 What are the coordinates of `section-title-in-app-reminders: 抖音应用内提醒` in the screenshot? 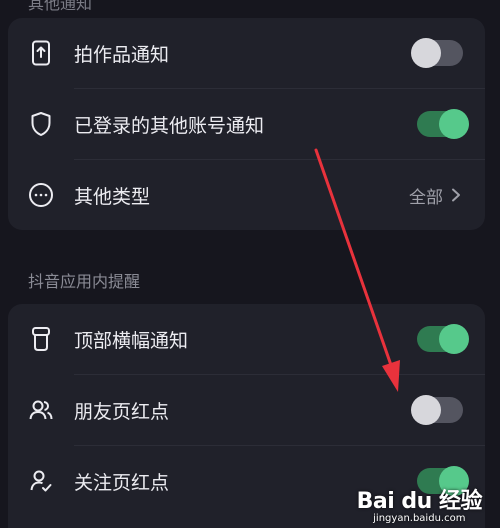 It's located at (84, 281).